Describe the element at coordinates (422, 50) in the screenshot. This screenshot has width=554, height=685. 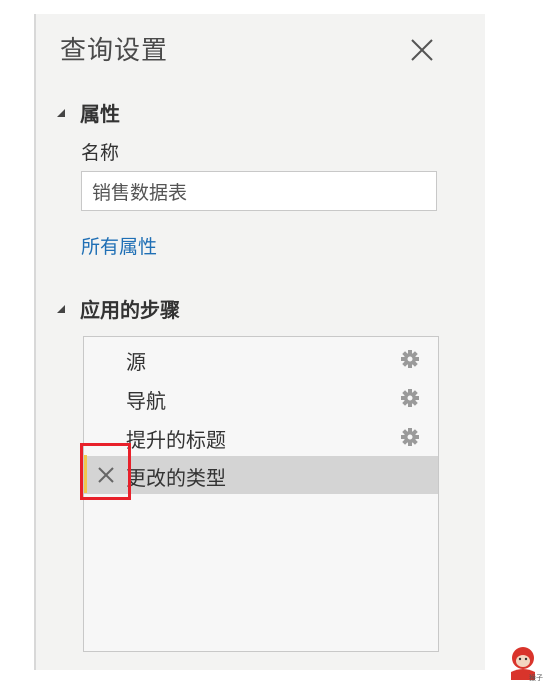
I see `close-icon` at that location.